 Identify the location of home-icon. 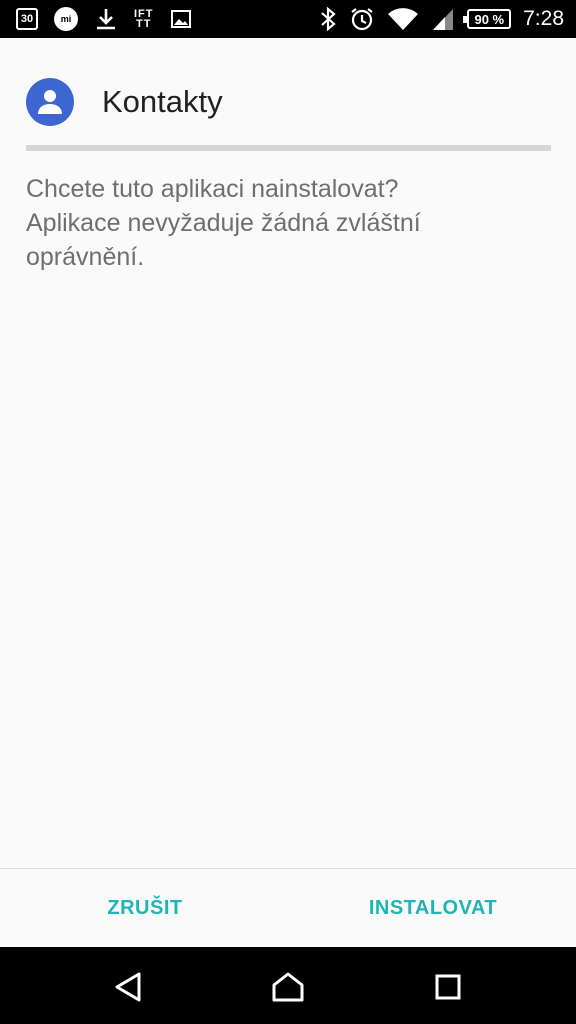
(288, 987).